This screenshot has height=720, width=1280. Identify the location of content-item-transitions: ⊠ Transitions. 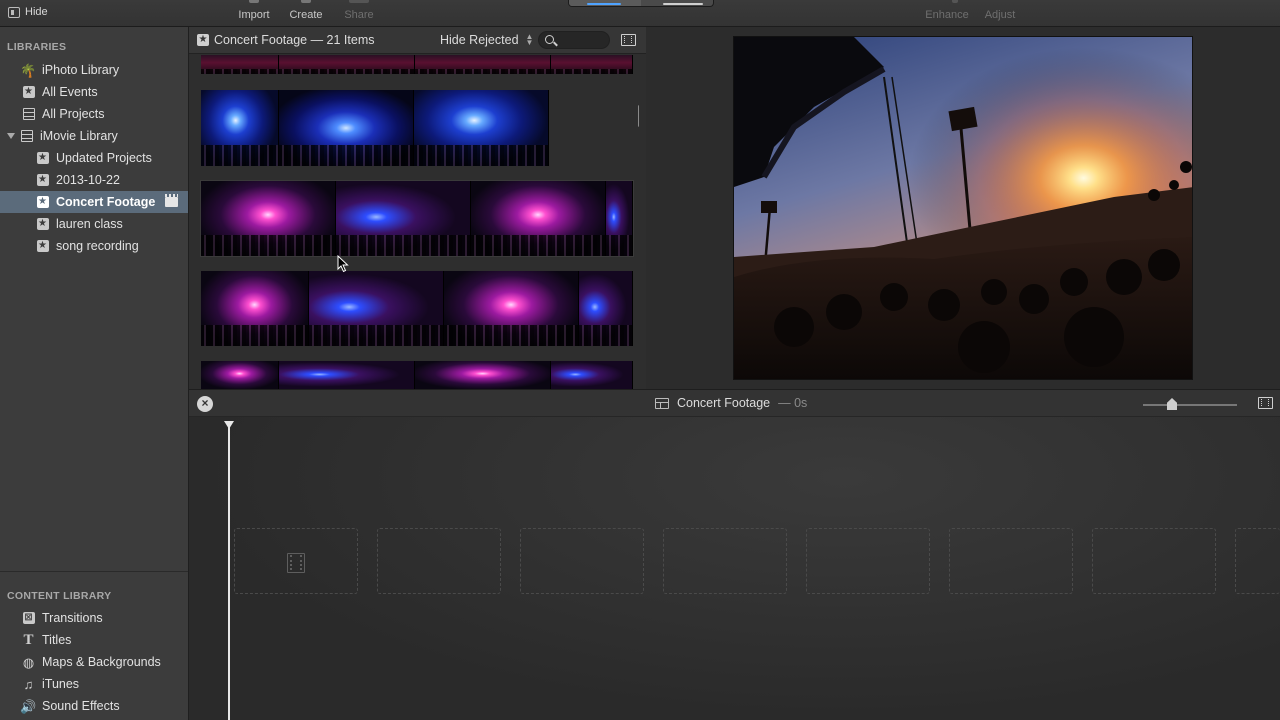
(94, 618).